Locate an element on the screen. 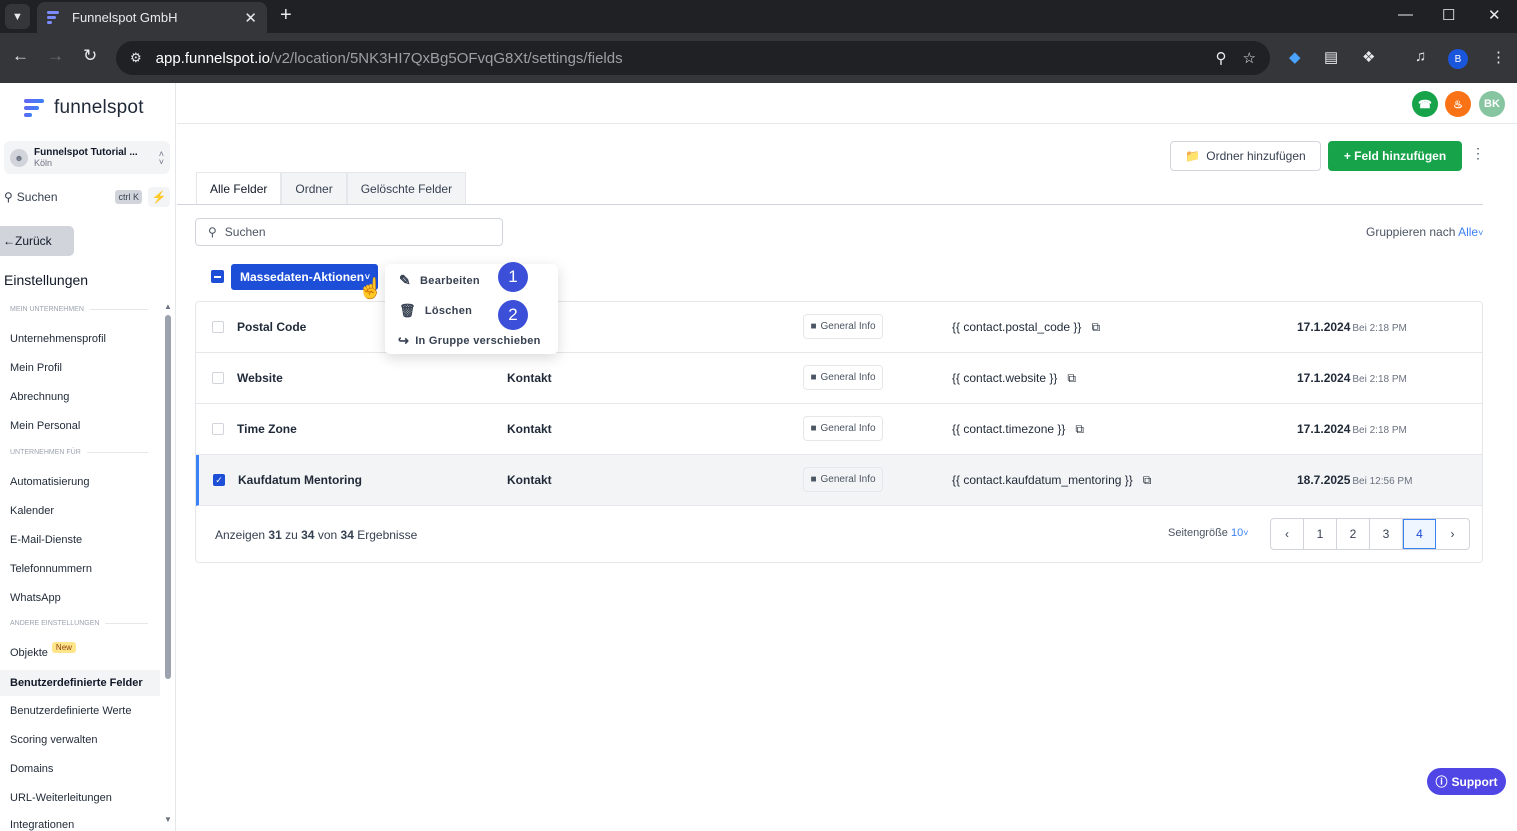 Image resolution: width=1517 pixels, height=831 pixels. search-placeholder: Suchen is located at coordinates (245, 232).